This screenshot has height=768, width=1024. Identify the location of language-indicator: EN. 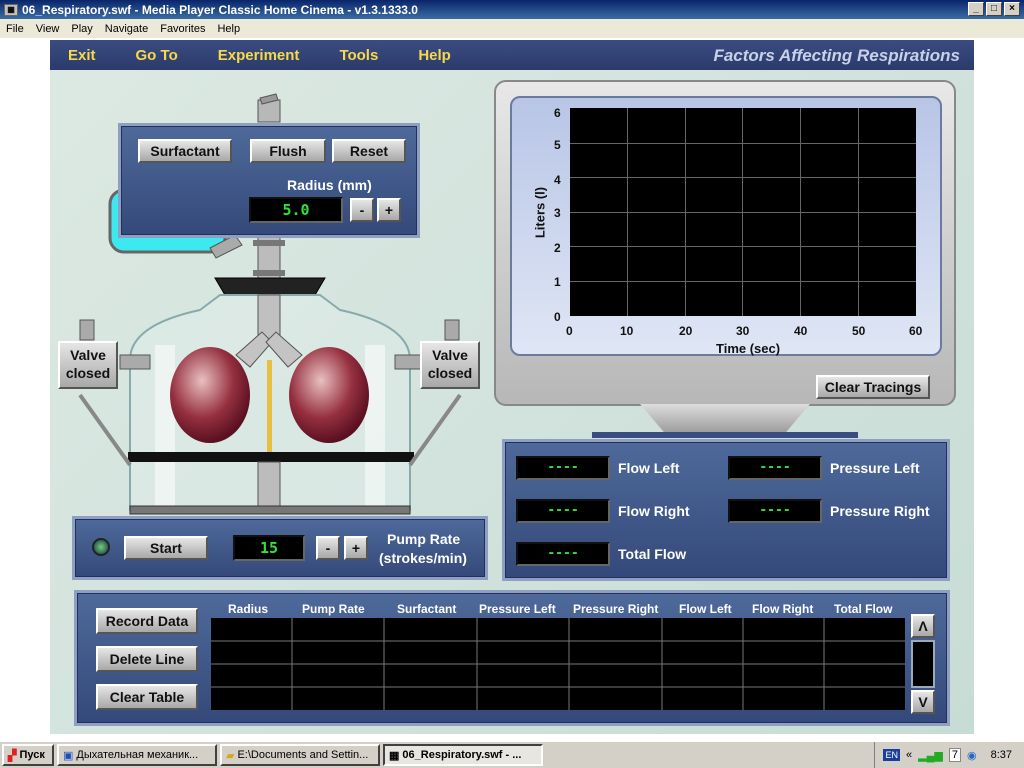
(891, 755).